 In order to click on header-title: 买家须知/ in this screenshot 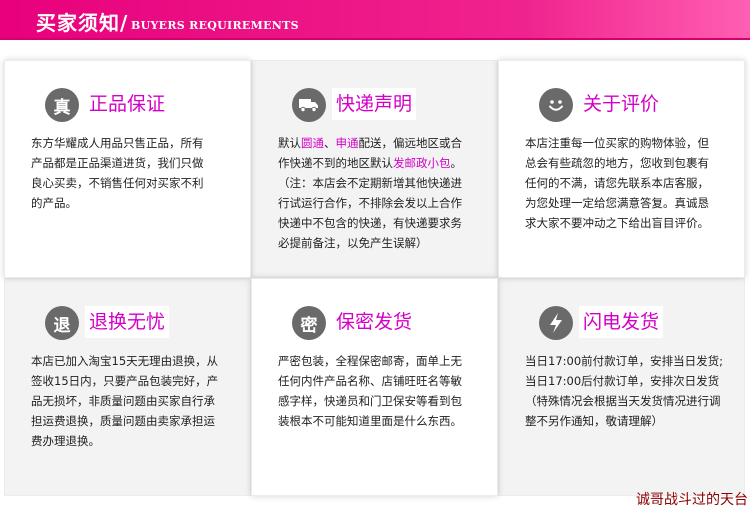, I will do `click(82, 23)`.